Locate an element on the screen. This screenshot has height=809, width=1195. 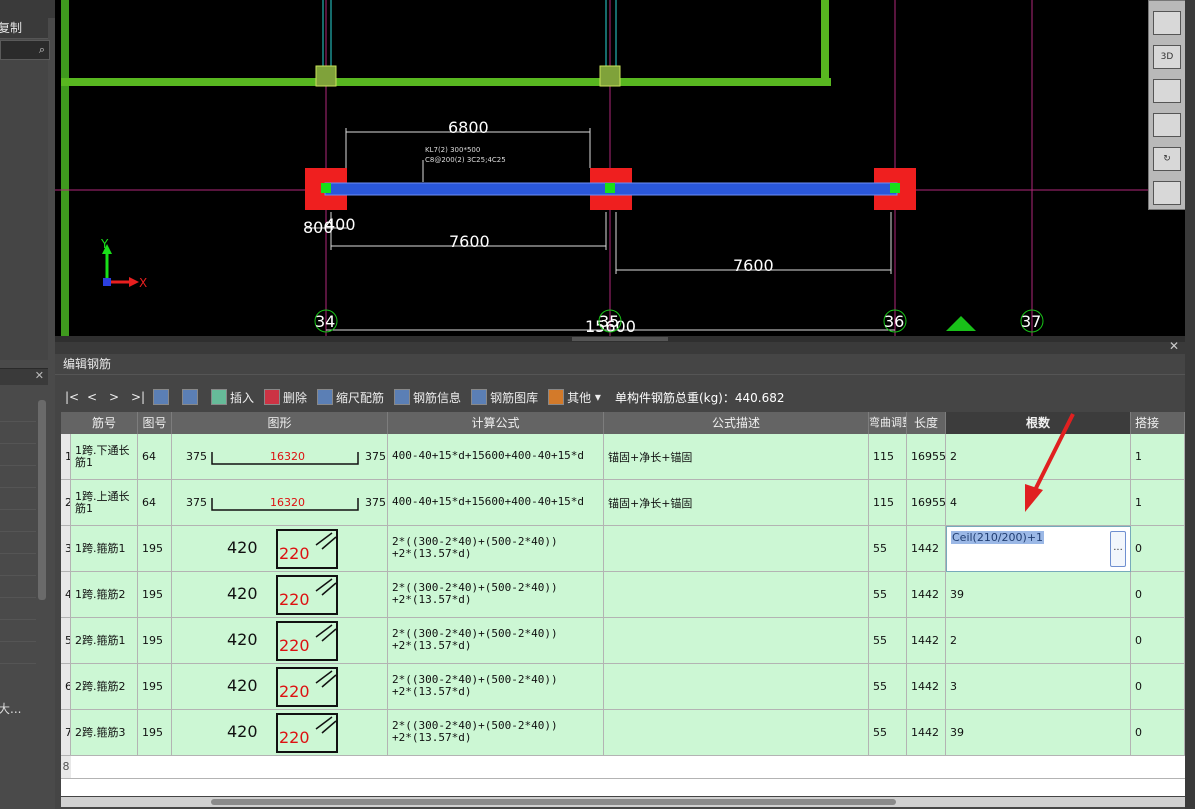
col-fig-no: 图号 is located at coordinates (155, 423).